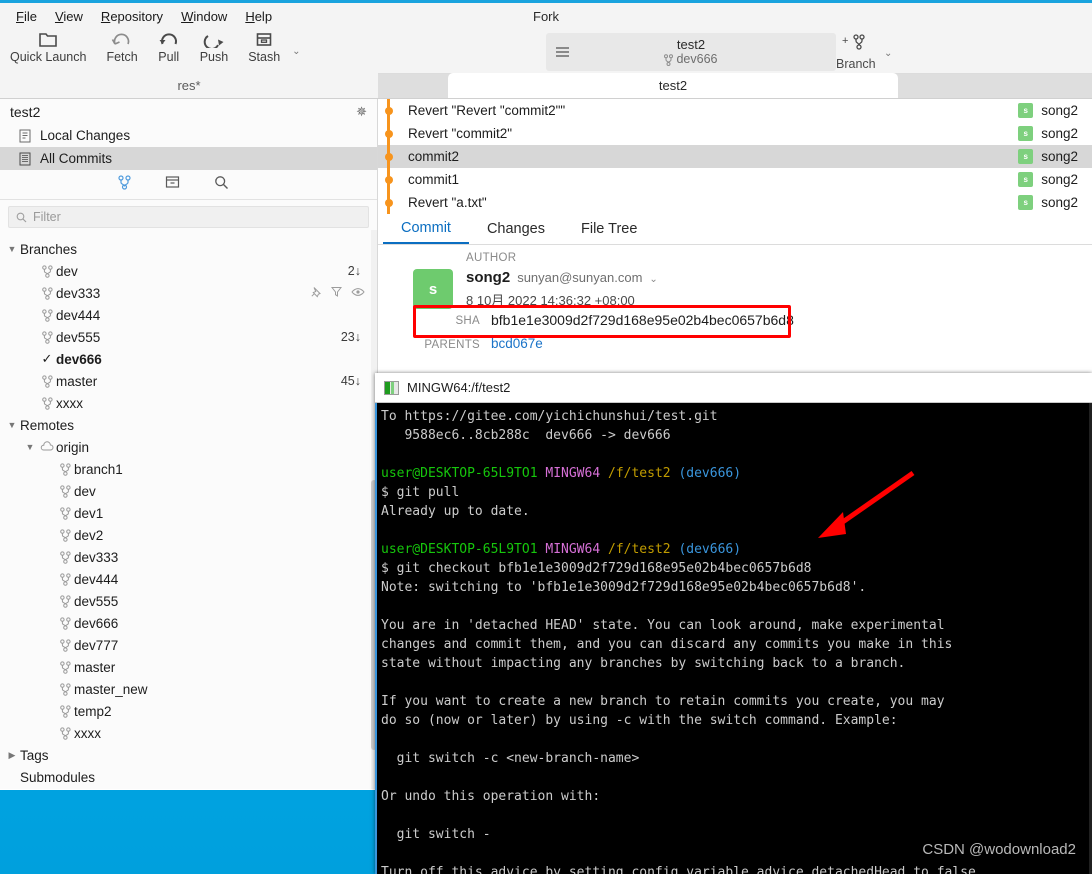 This screenshot has height=874, width=1092. Describe the element at coordinates (48, 39) in the screenshot. I see `folder-icon` at that location.